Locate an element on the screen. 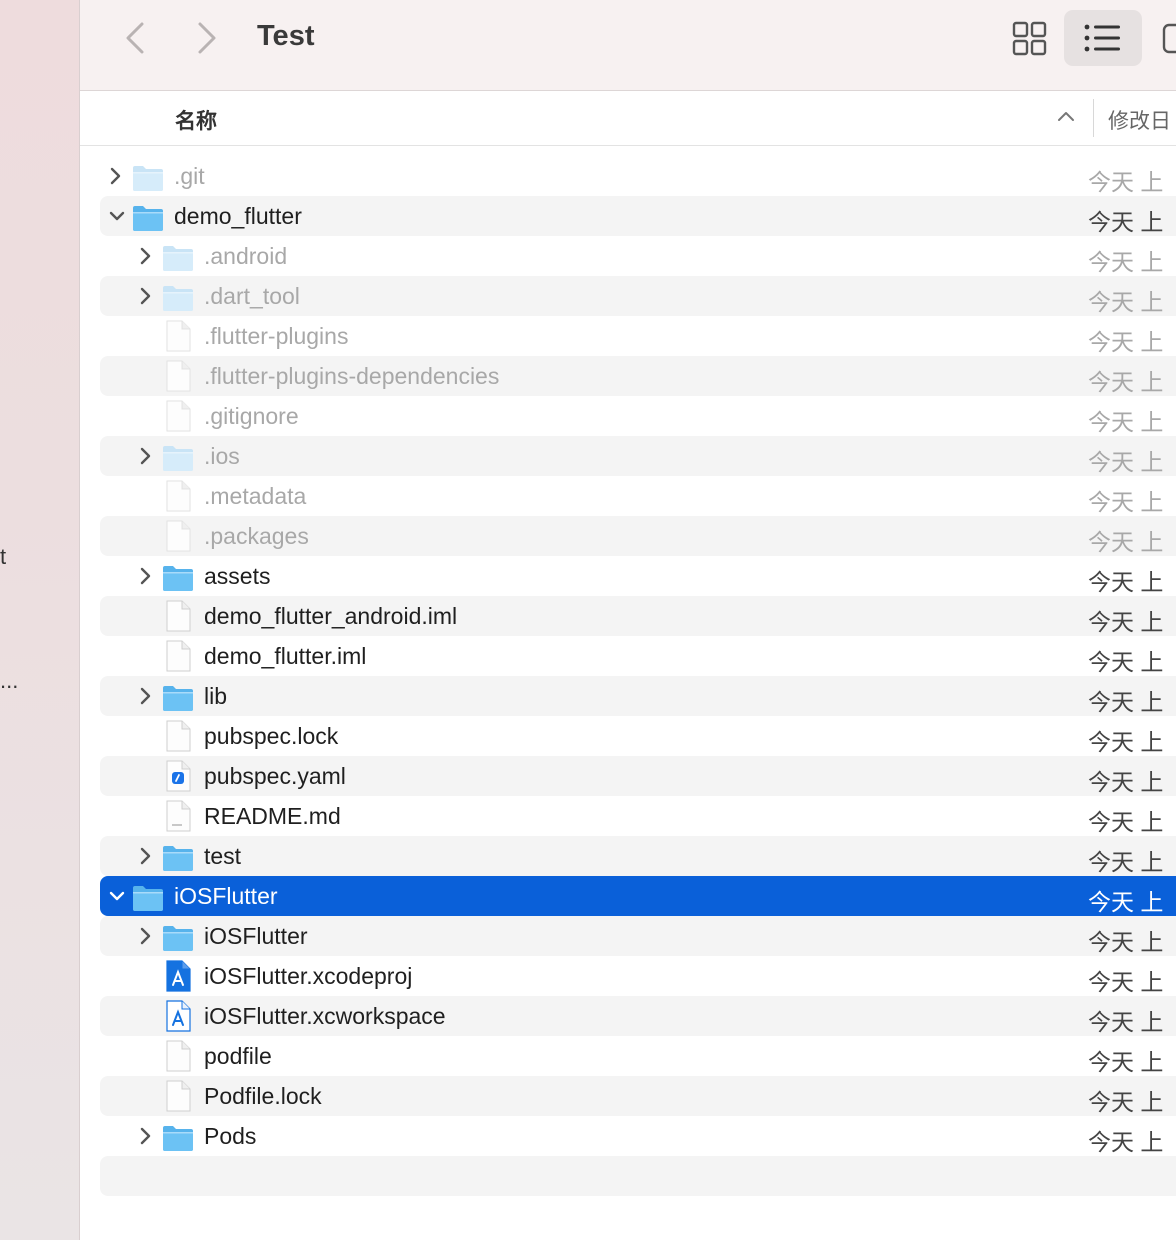 This screenshot has height=1240, width=1176. icon-view-button is located at coordinates (1030, 39).